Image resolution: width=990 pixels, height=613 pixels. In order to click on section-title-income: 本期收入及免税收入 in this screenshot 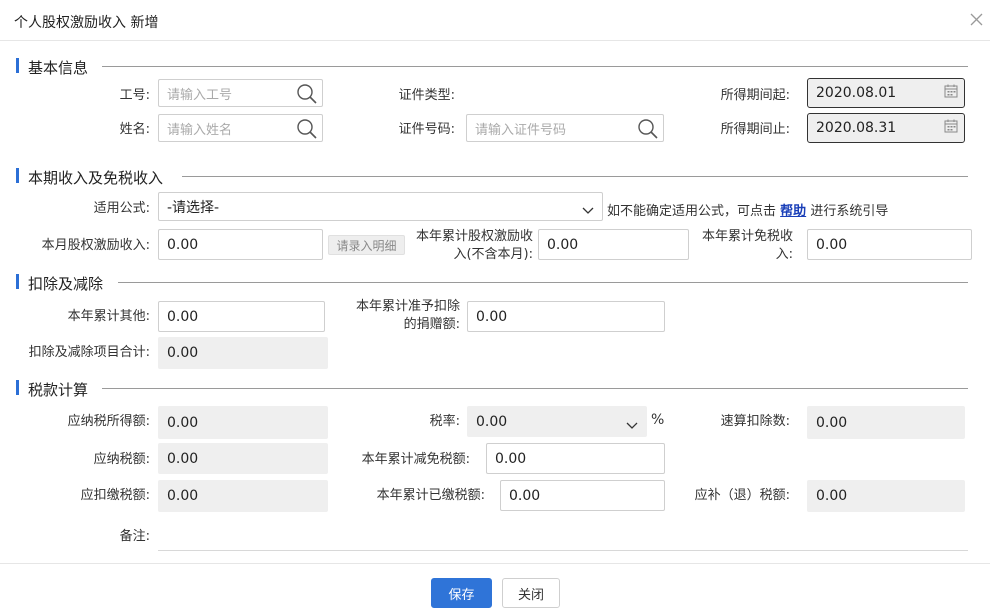, I will do `click(96, 178)`.